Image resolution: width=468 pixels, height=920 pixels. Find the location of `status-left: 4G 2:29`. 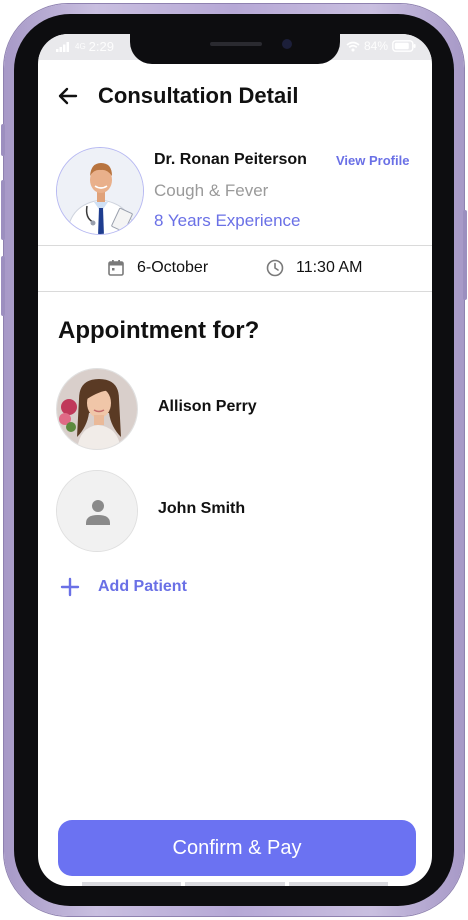

status-left: 4G 2:29 is located at coordinates (85, 46).